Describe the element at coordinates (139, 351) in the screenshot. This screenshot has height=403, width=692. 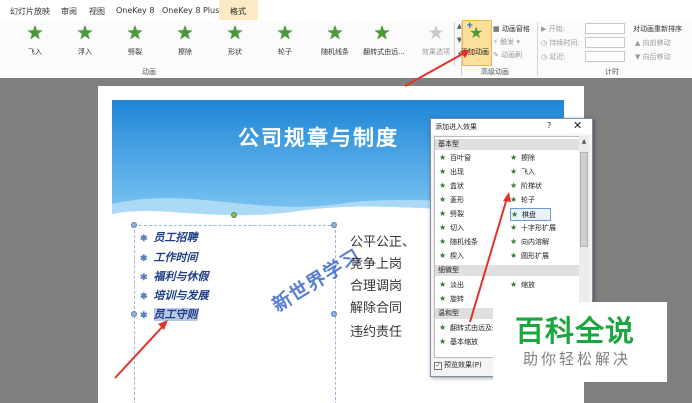
I see `arrow-to-selected-bullet` at that location.